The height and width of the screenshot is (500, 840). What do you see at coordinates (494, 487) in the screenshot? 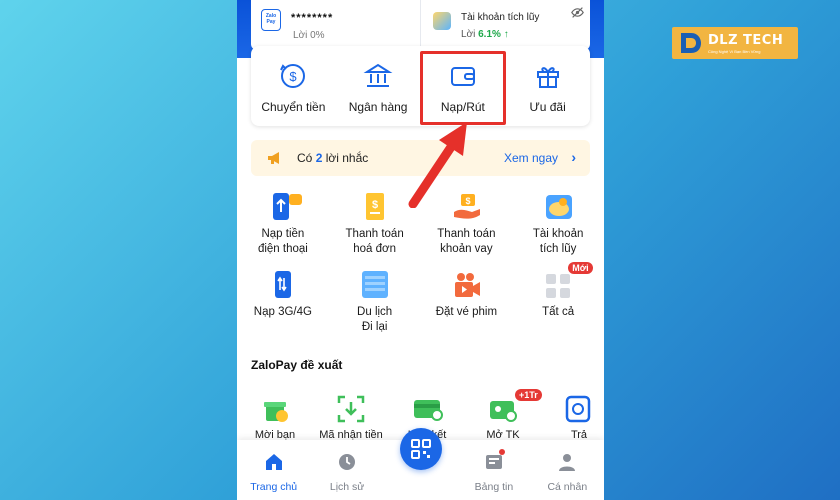
I see `tab-label: Bảng tin` at bounding box center [494, 487].